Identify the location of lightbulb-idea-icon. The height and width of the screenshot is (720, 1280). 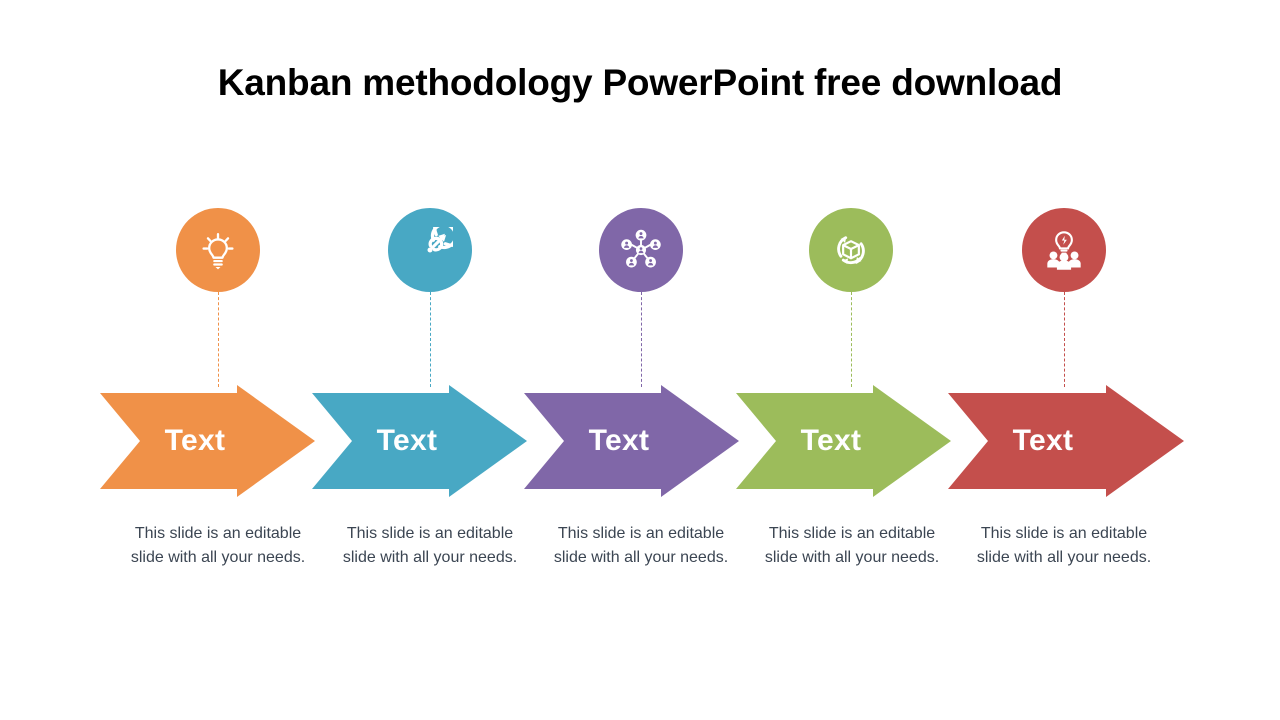
(218, 250).